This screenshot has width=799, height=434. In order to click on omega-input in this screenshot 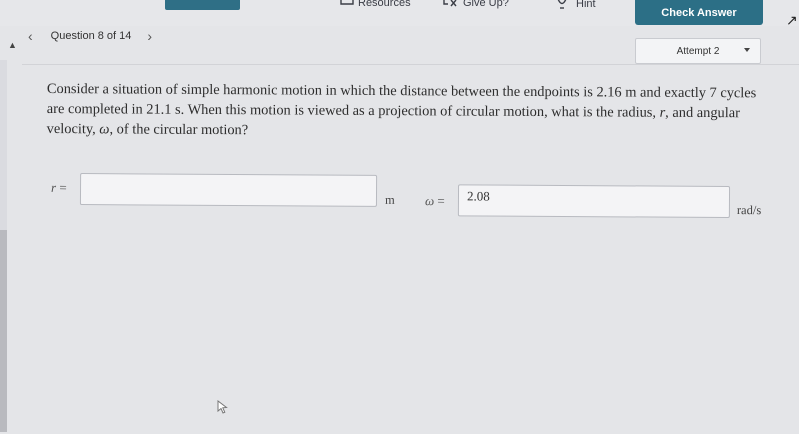, I will do `click(594, 201)`.